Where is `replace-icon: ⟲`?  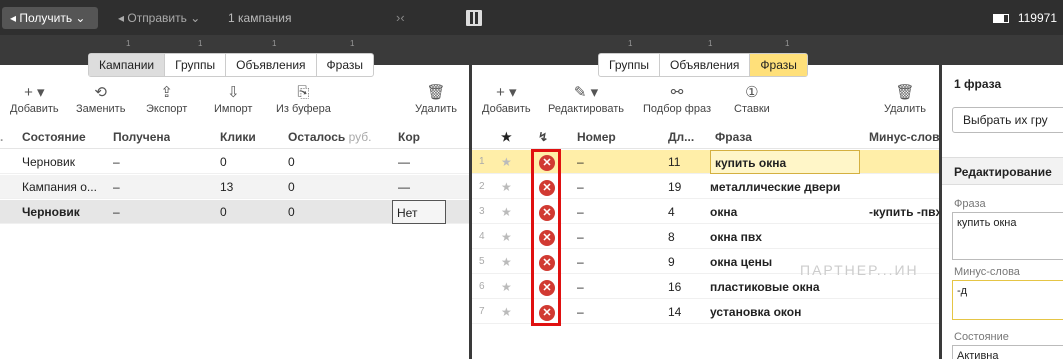 replace-icon: ⟲ is located at coordinates (100, 92).